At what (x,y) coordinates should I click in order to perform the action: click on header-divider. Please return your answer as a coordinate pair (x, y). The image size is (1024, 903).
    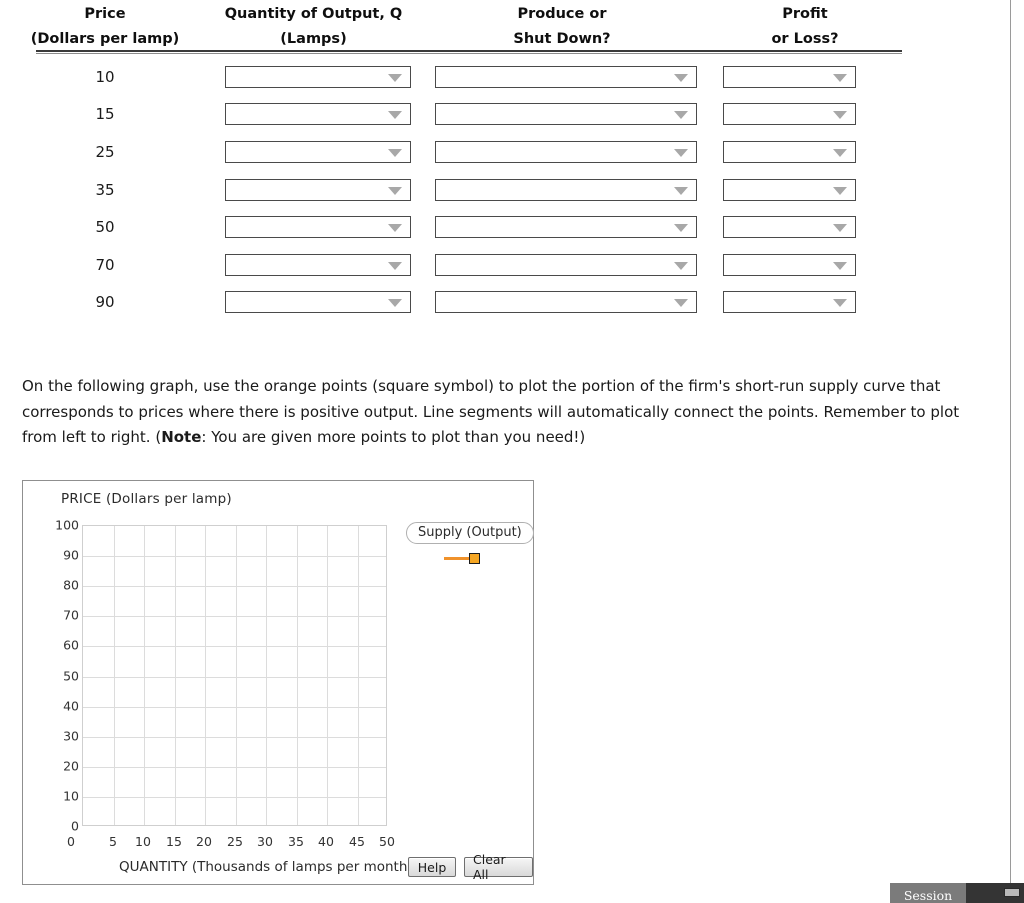
    Looking at the image, I should click on (469, 52).